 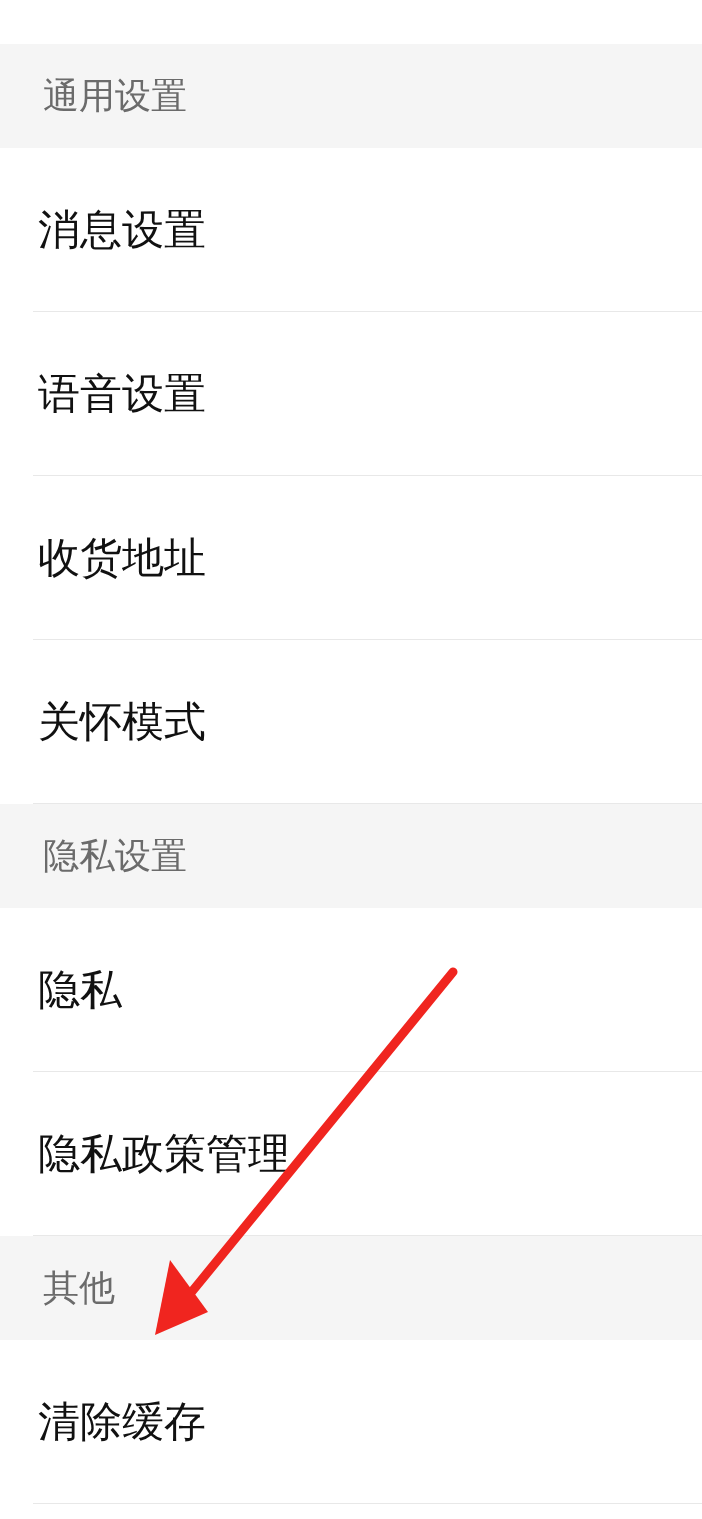 What do you see at coordinates (367, 230) in the screenshot?
I see `settings-item: 消息设置` at bounding box center [367, 230].